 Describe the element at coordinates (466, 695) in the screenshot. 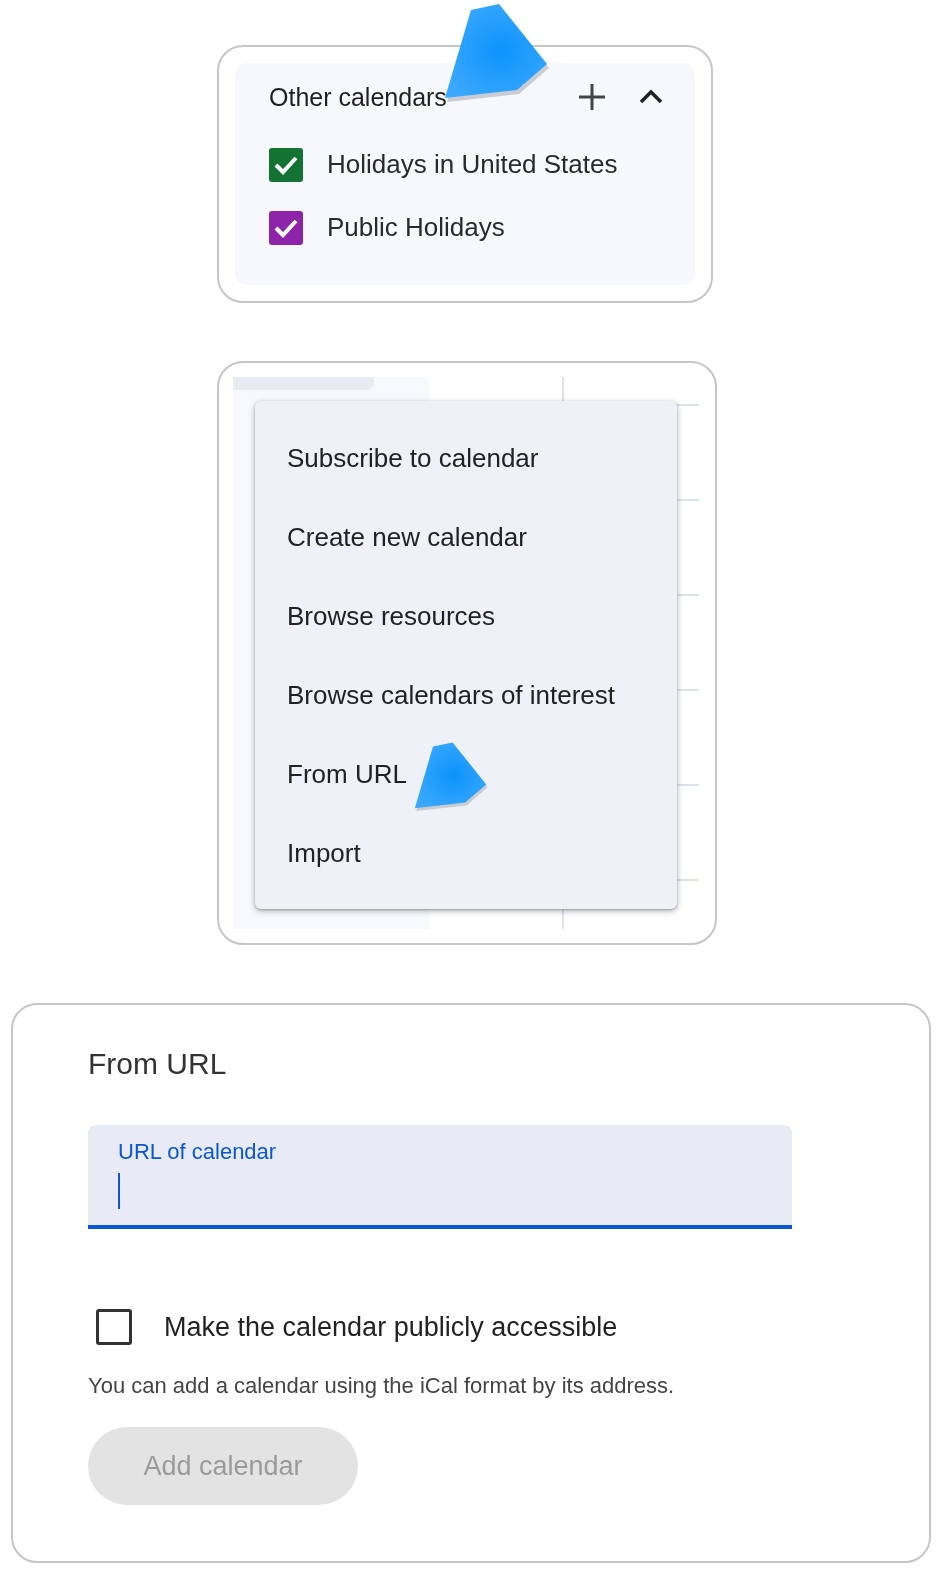

I see `menu-item: Browse calendars of interest` at that location.